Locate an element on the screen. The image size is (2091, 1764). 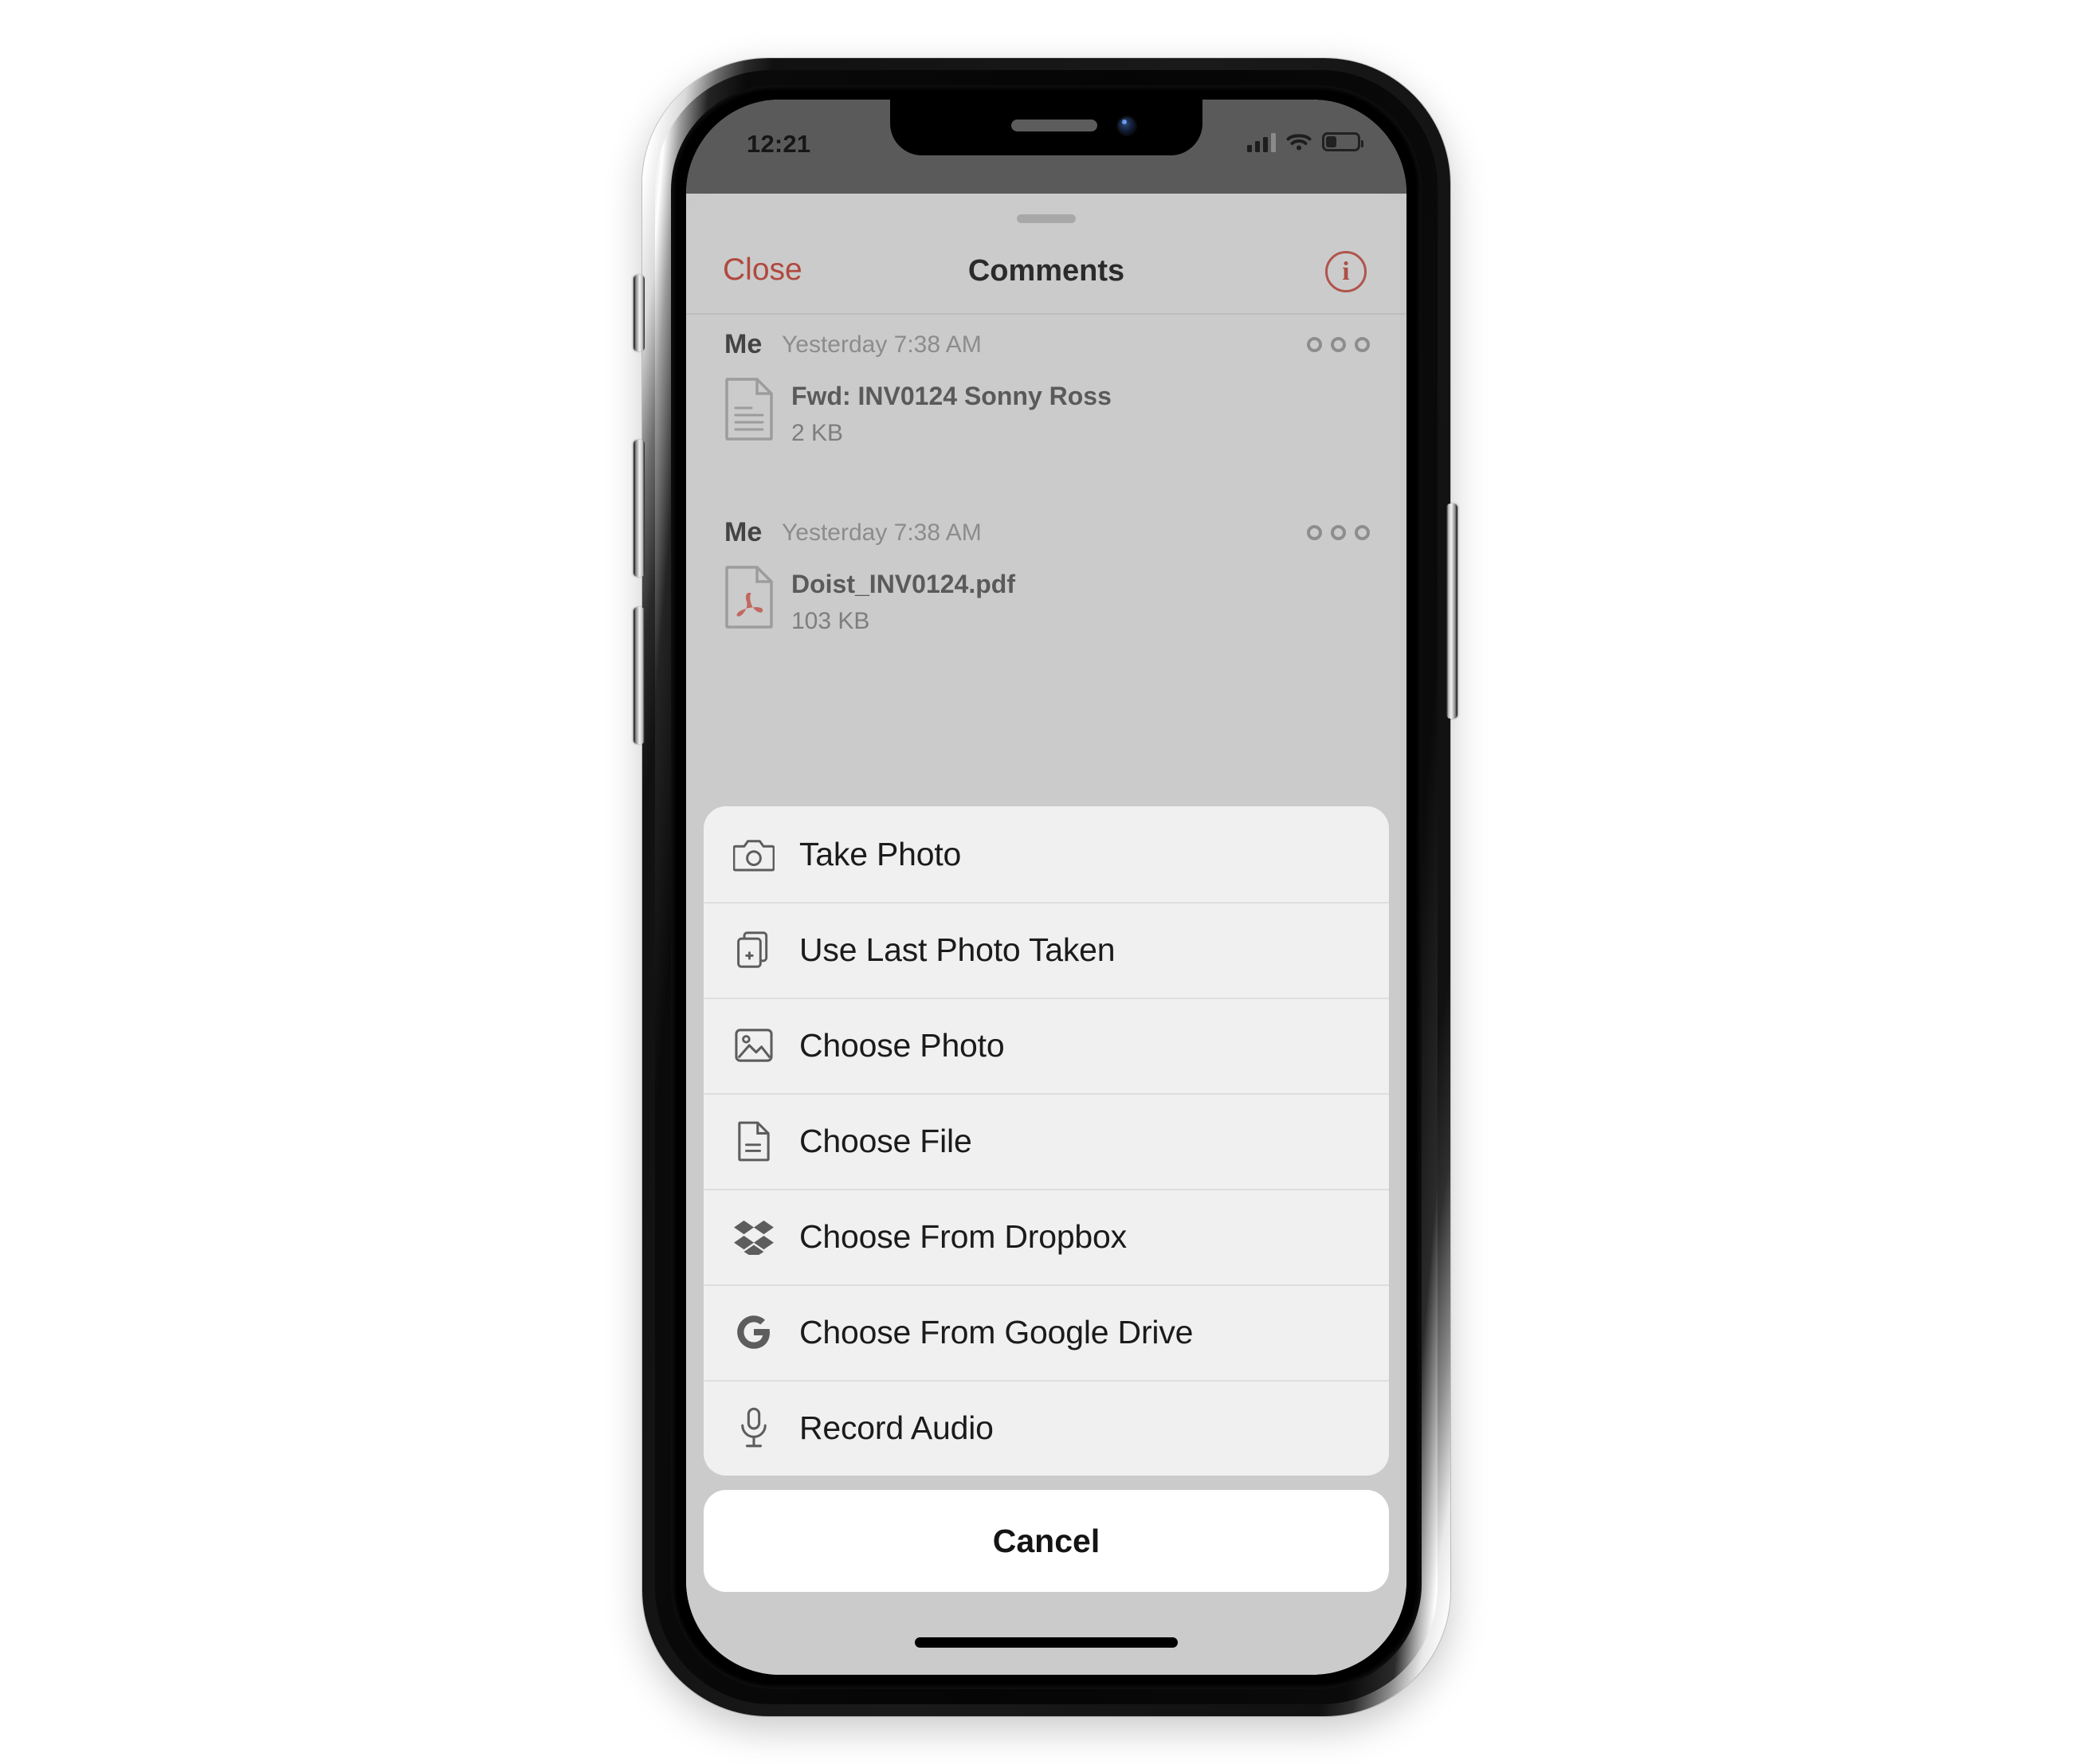
last-photo-icon is located at coordinates (754, 950).